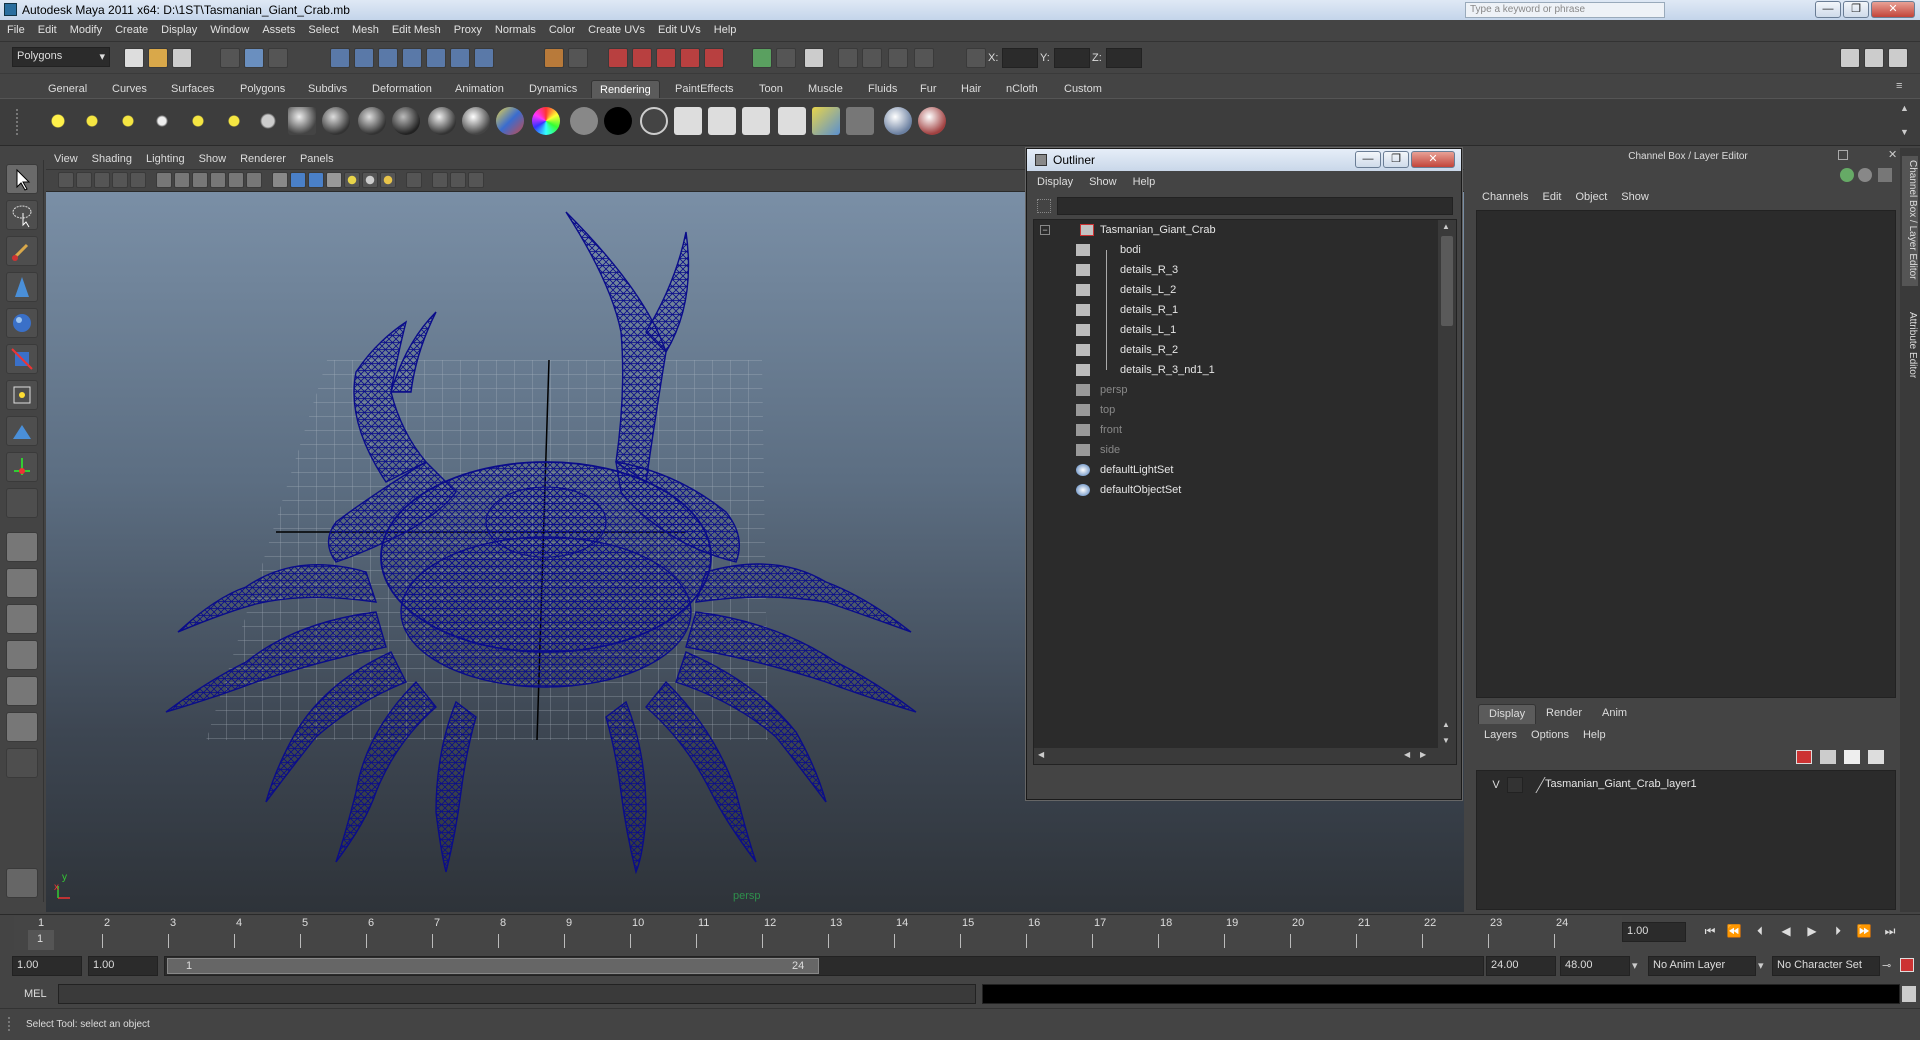  Describe the element at coordinates (616, 28) in the screenshot. I see `menu-create-uvs: Create UVs` at that location.